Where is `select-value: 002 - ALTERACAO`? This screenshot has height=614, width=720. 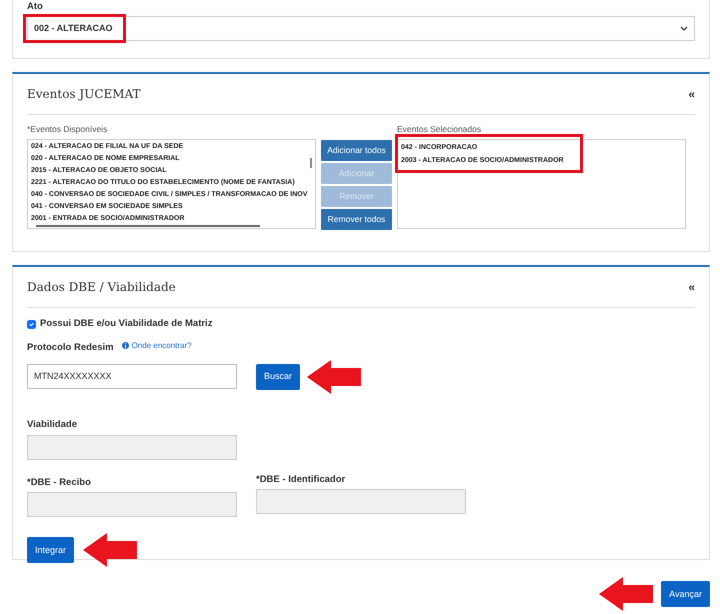
select-value: 002 - ALTERACAO is located at coordinates (73, 28).